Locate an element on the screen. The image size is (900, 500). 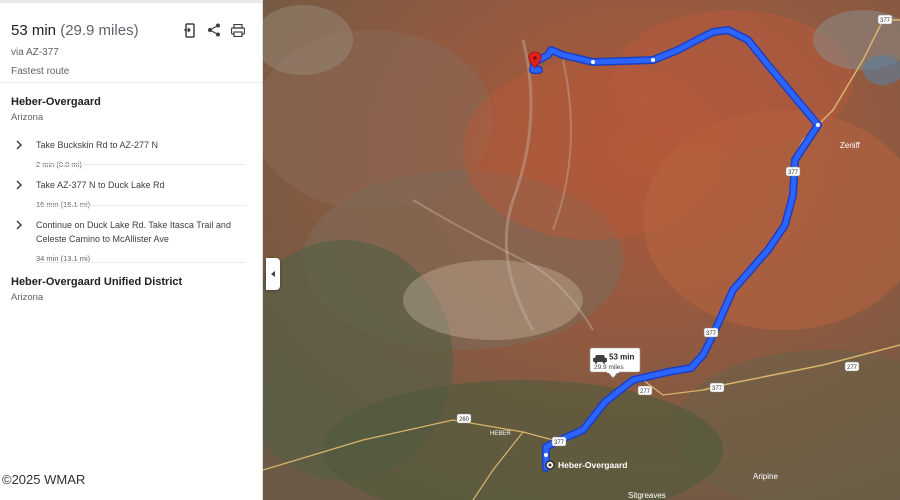
callout-time: 53 min is located at coordinates (621, 357).